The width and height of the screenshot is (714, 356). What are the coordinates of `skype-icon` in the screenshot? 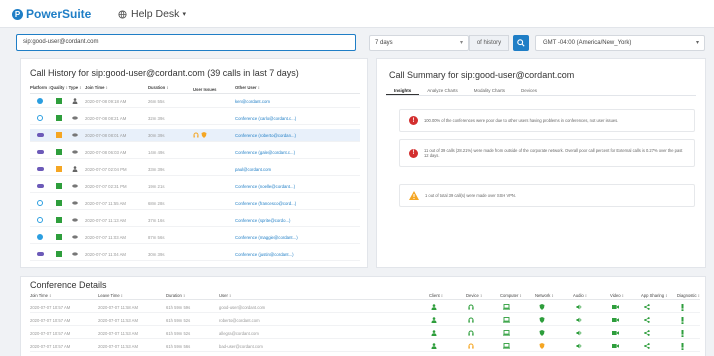 It's located at (40, 101).